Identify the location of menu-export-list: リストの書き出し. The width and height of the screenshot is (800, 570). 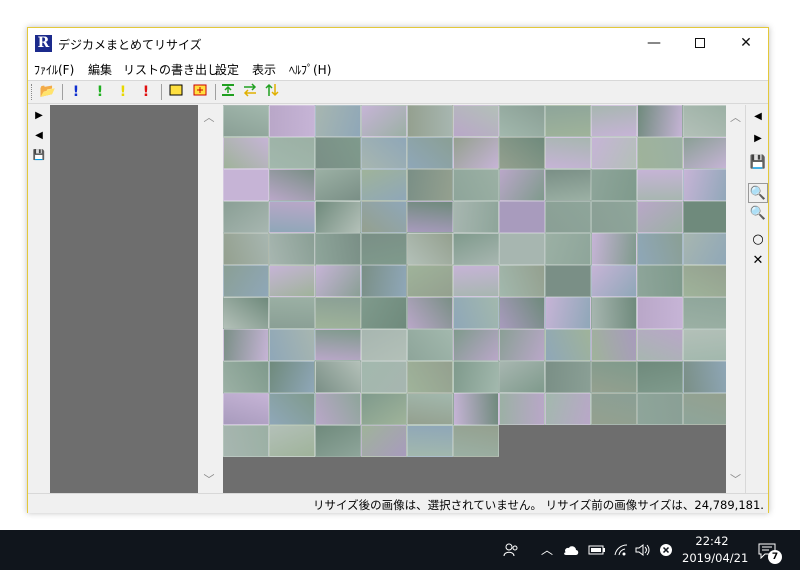
(171, 69).